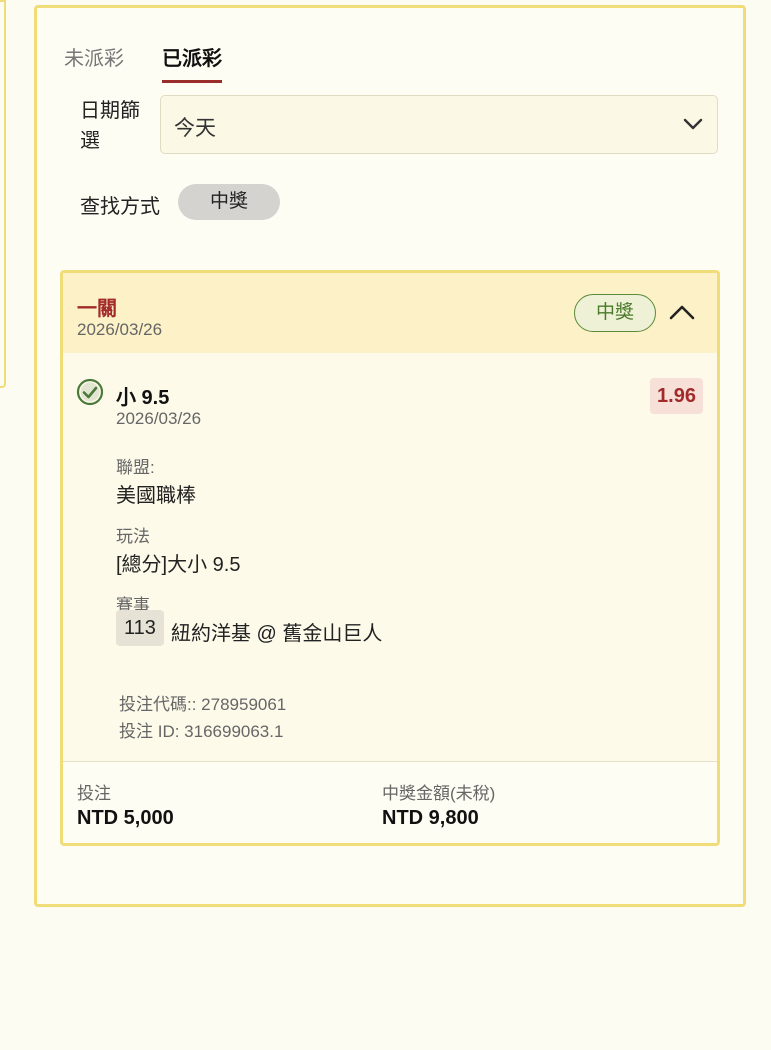 This screenshot has width=771, height=1050. Describe the element at coordinates (439, 793) in the screenshot. I see `payout-label: 中獎金額(未稅)` at that location.